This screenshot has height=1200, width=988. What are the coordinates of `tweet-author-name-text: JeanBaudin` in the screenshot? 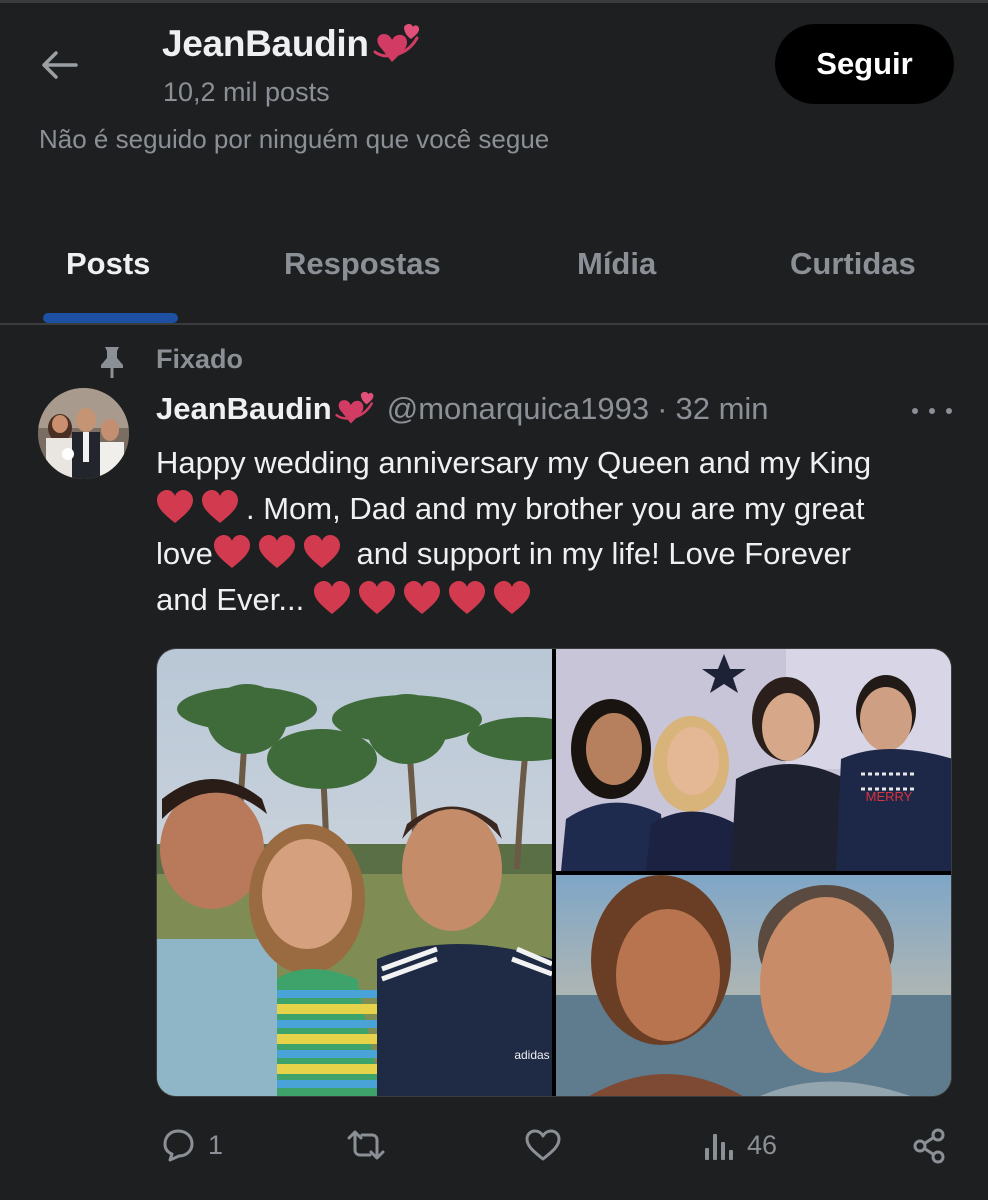 It's located at (244, 408).